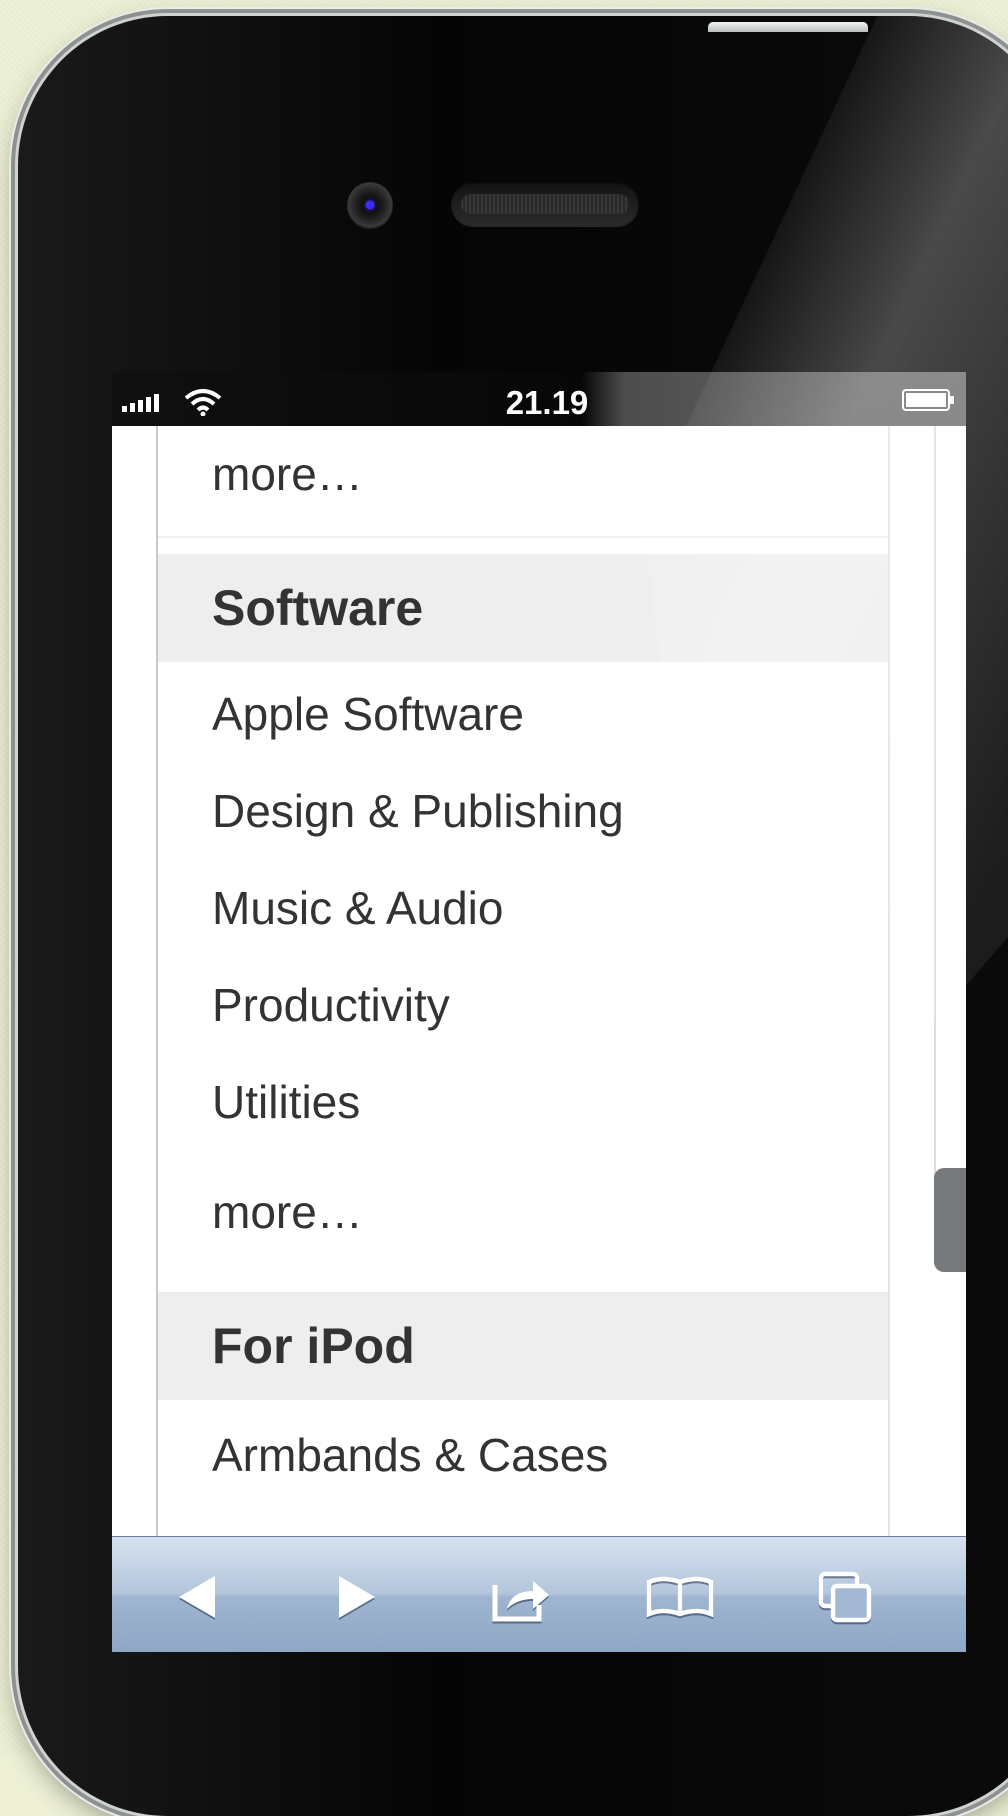 The height and width of the screenshot is (1816, 1008). What do you see at coordinates (523, 908) in the screenshot?
I see `link-music-audio: Music & Audio` at bounding box center [523, 908].